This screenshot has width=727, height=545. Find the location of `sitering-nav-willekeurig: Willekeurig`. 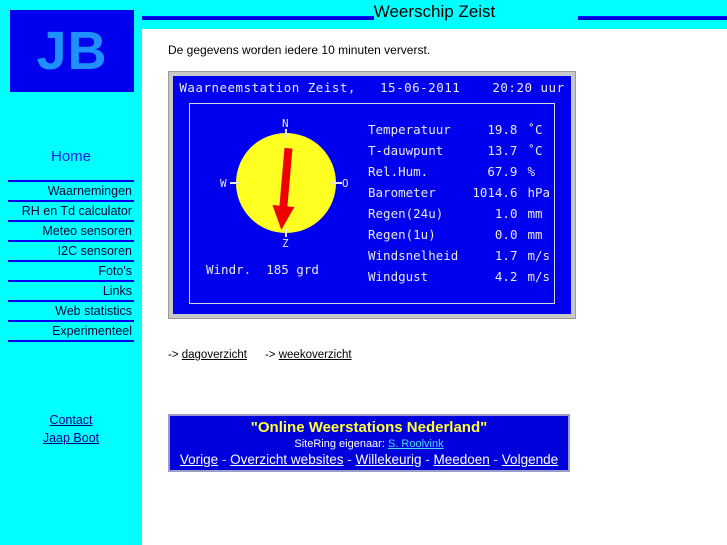

sitering-nav-willekeurig: Willekeurig is located at coordinates (388, 459).